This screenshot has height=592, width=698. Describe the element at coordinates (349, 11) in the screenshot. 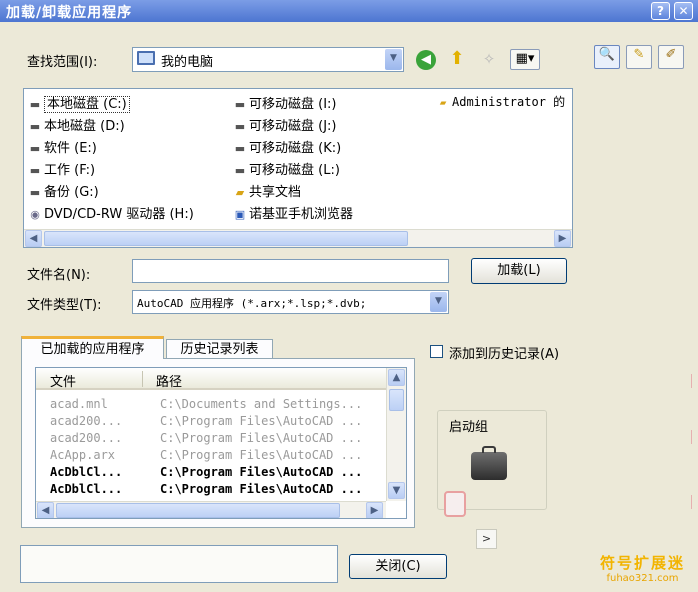

I see `title-bar: 加载/卸载应用程序 ? ✕` at that location.